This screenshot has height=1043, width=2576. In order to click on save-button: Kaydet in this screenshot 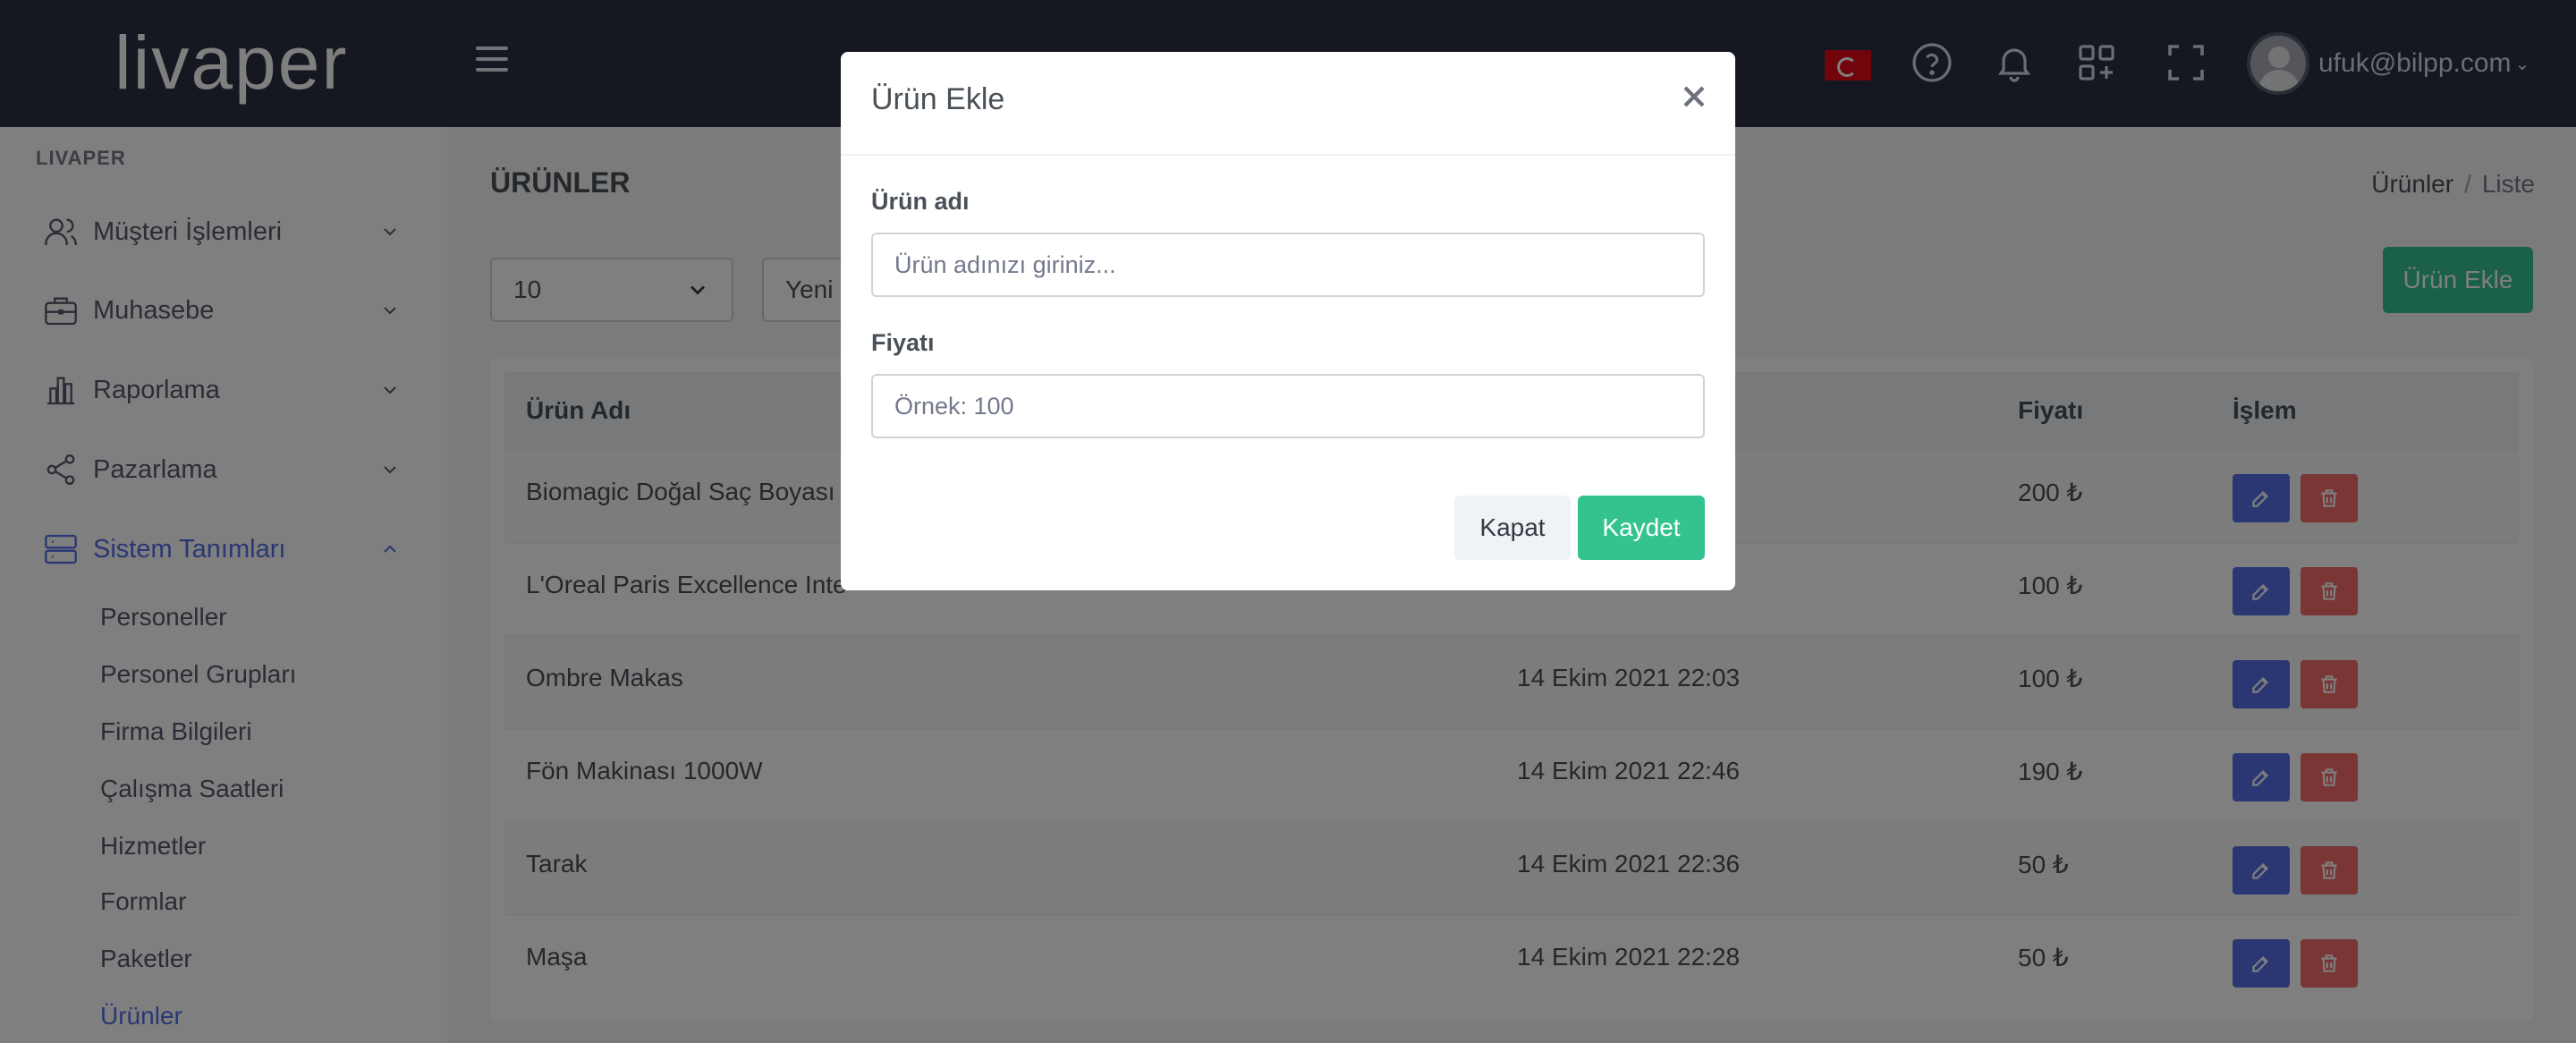, I will do `click(1641, 528)`.